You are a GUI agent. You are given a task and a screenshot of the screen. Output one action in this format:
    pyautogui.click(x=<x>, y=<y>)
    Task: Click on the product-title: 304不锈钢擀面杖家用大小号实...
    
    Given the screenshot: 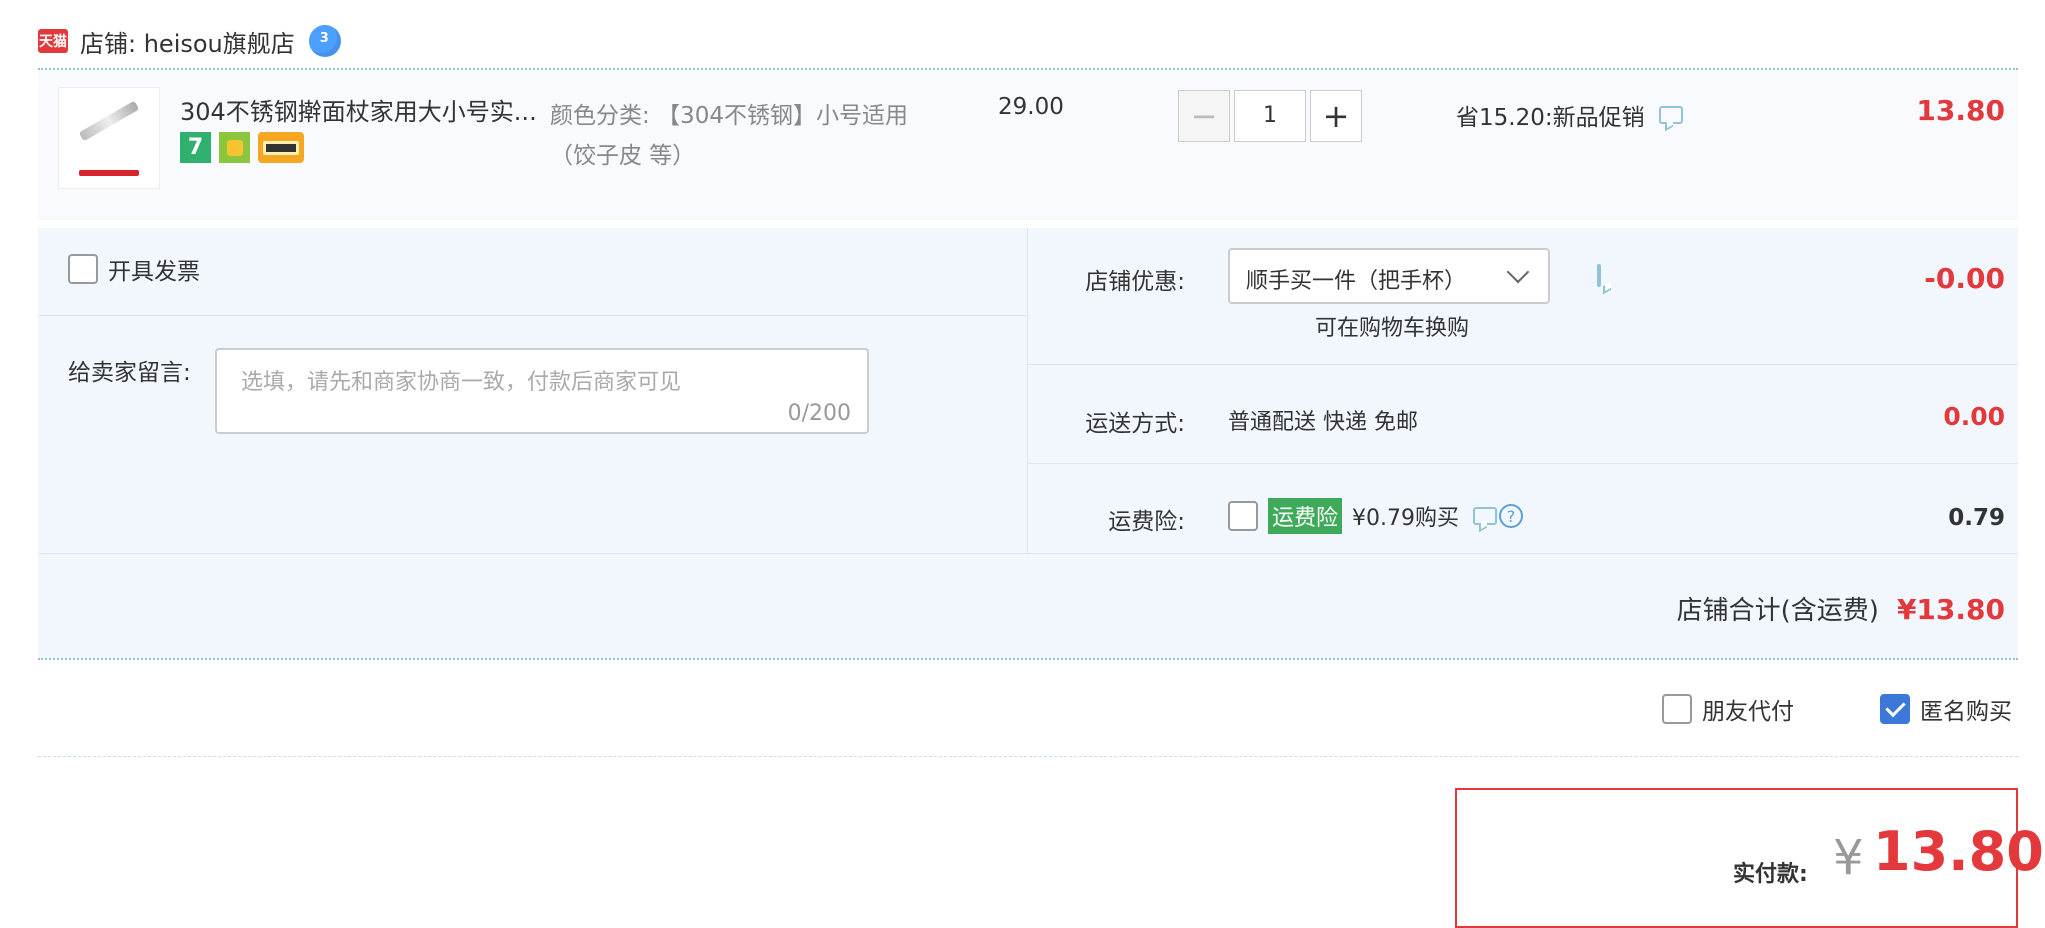 What is the action you would take?
    pyautogui.click(x=365, y=109)
    